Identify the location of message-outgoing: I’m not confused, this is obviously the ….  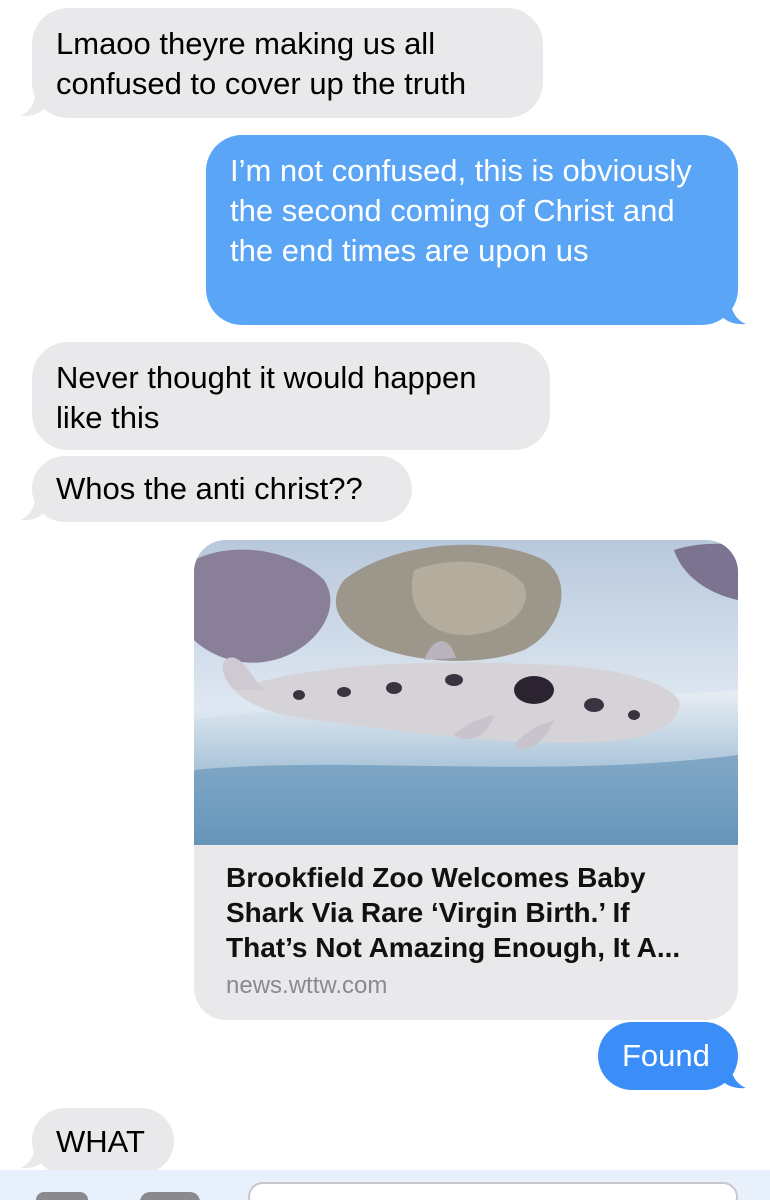
(472, 230).